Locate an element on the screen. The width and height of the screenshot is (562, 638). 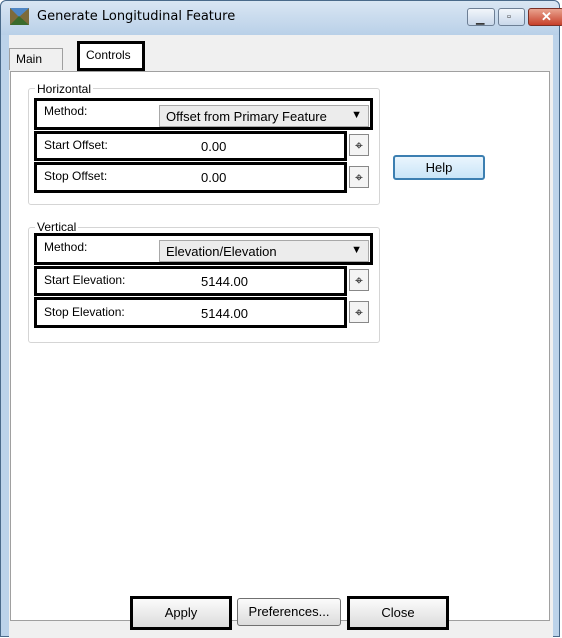
horizontal-method-value: Offset from Primary Feature is located at coordinates (246, 116).